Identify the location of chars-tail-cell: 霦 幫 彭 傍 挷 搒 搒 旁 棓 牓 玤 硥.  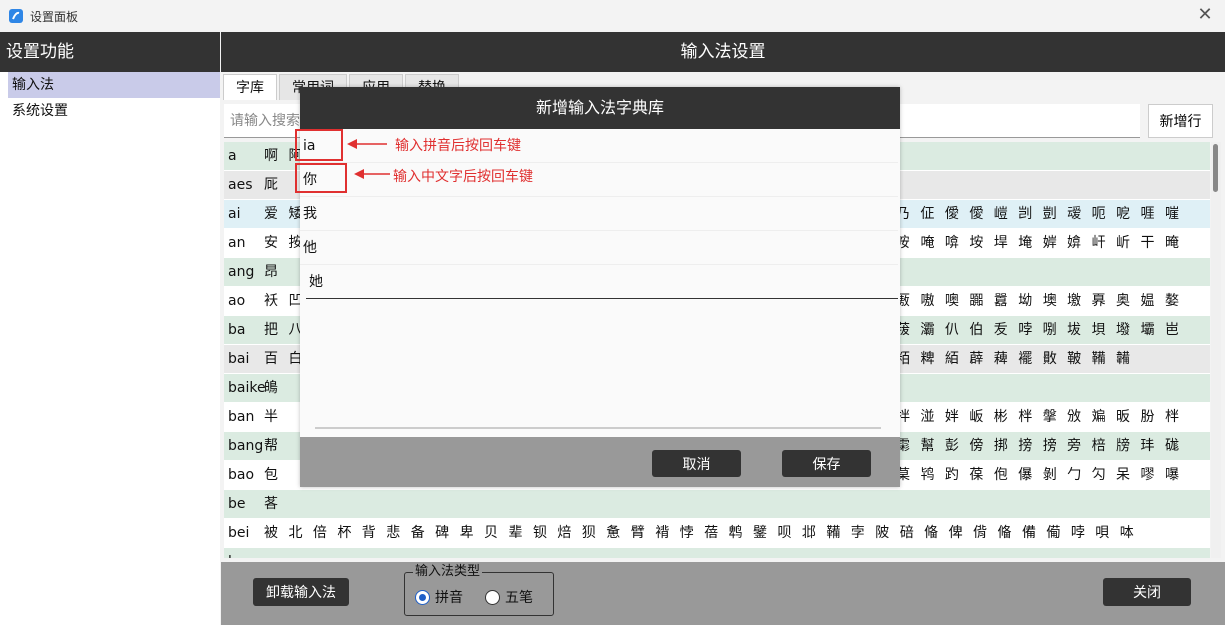
(1037, 446).